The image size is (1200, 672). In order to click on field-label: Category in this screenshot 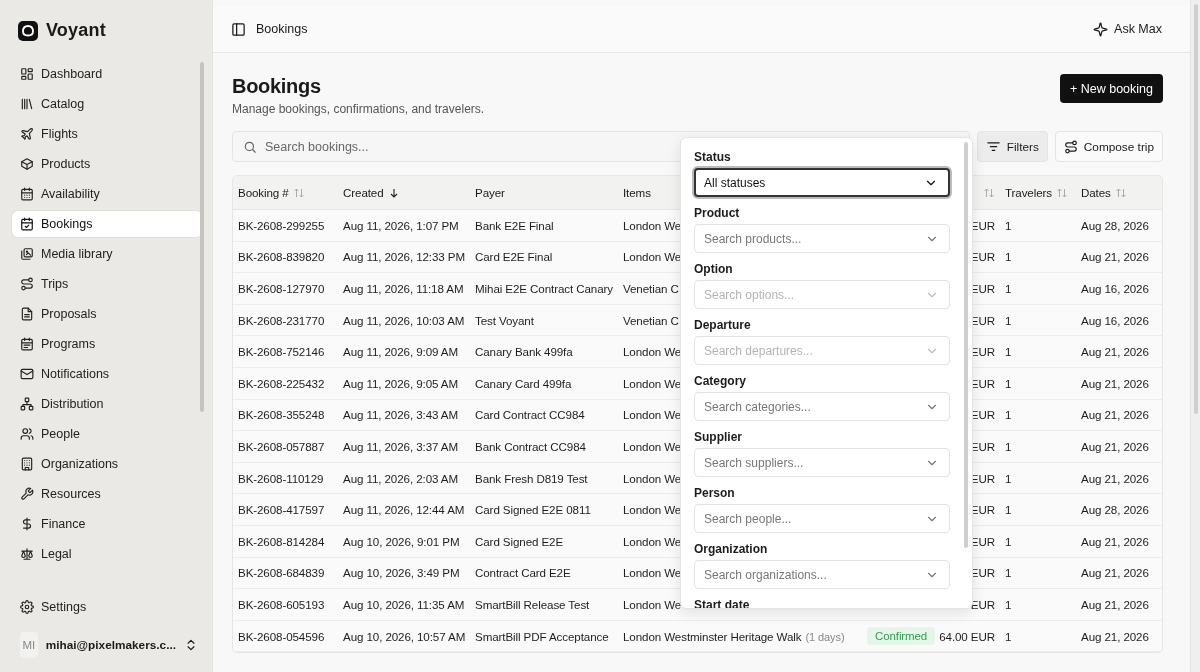, I will do `click(720, 381)`.